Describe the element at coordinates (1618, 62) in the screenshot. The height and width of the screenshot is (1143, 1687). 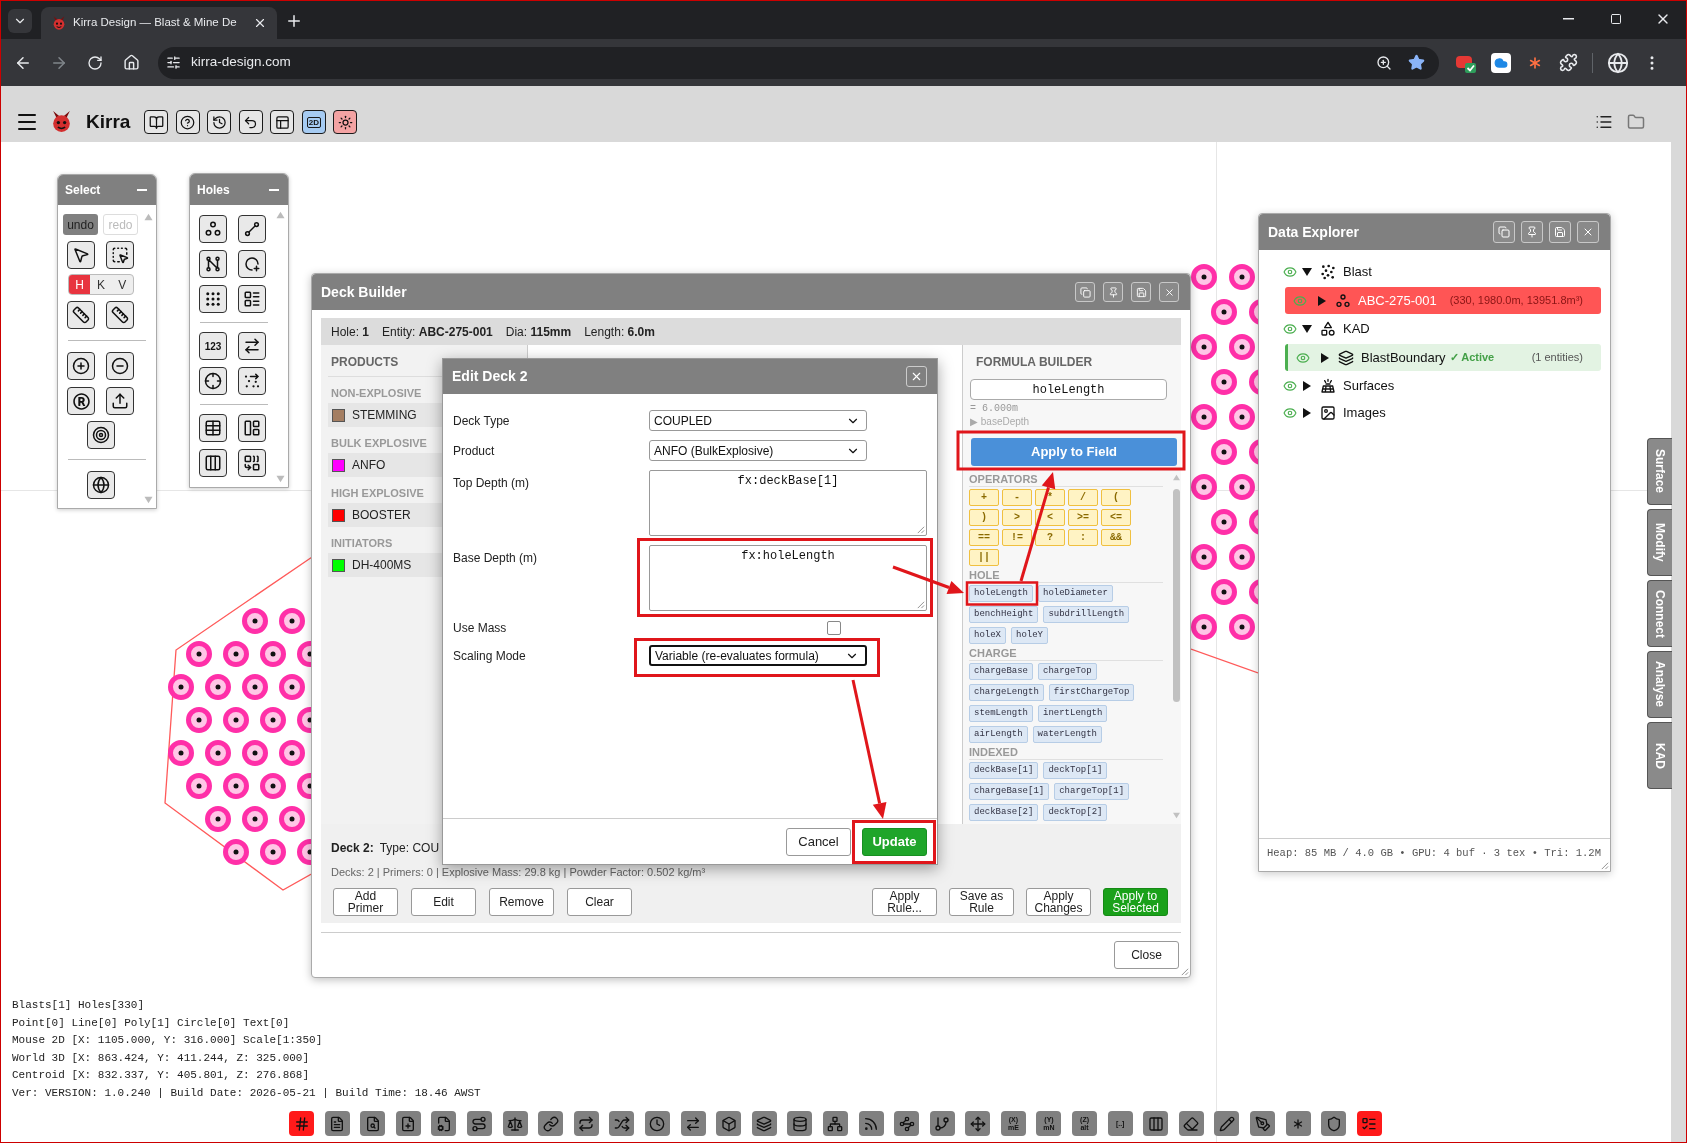
I see `globe-icon` at that location.